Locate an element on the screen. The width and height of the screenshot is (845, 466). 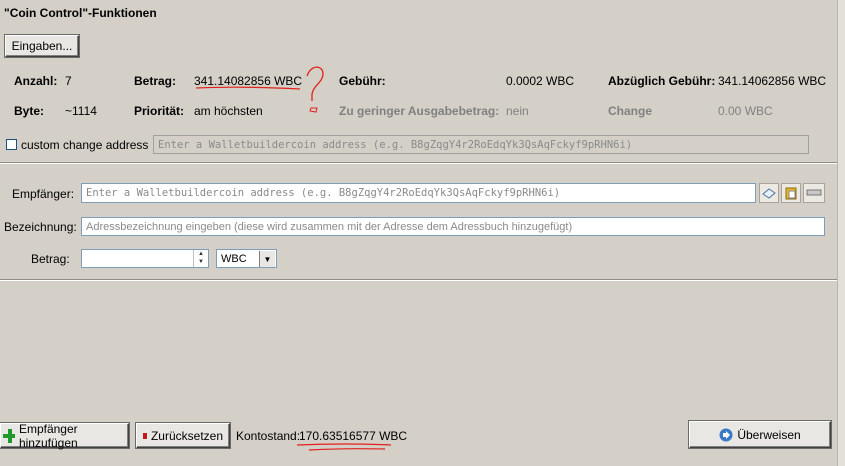
send-arrow-icon is located at coordinates (726, 434).